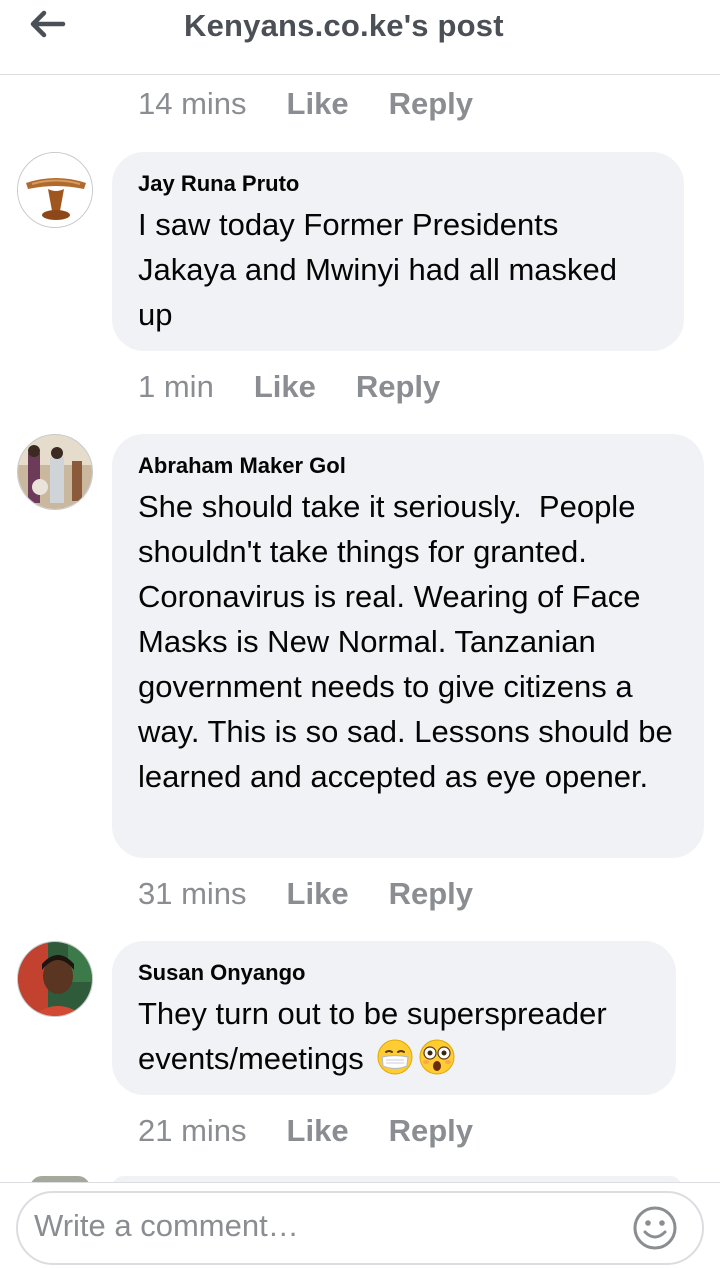  Describe the element at coordinates (437, 1057) in the screenshot. I see `flushed-face-icon` at that location.